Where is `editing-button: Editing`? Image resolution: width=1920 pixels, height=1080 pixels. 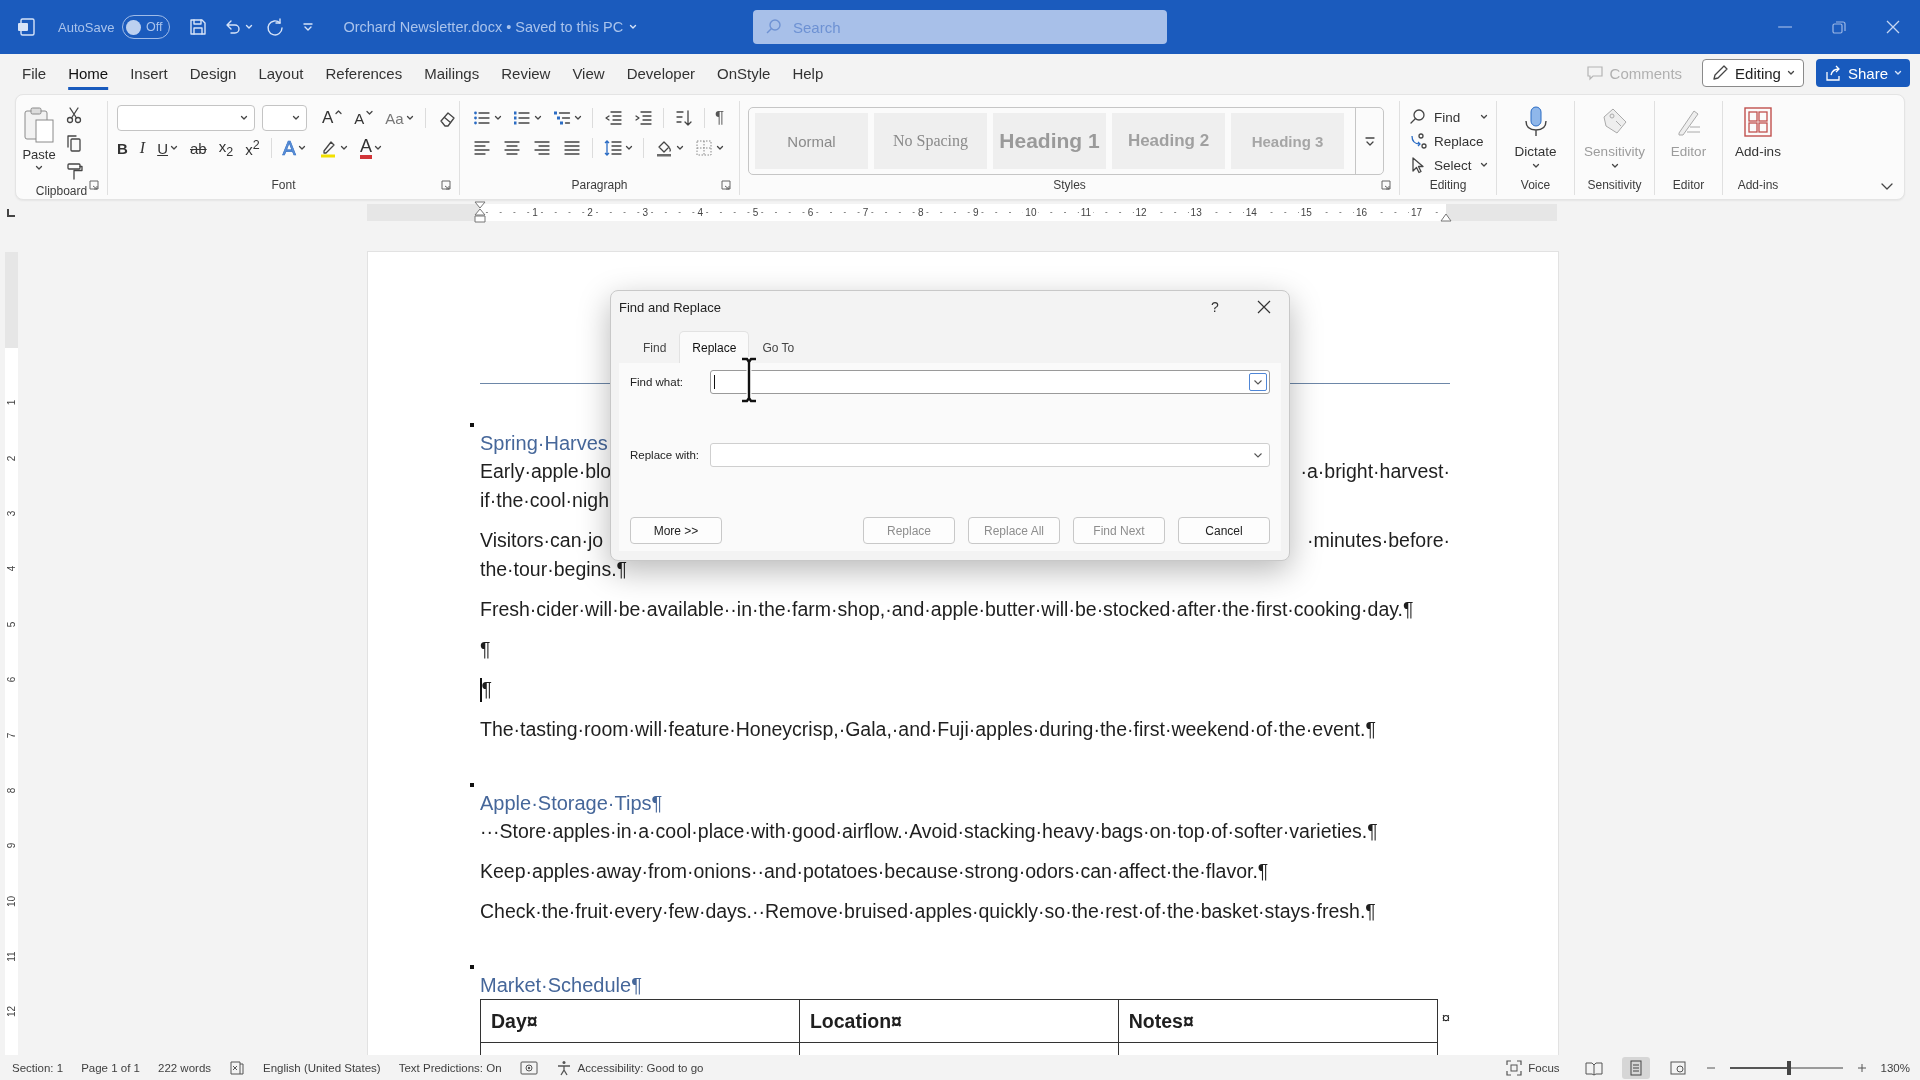 editing-button: Editing is located at coordinates (1753, 73).